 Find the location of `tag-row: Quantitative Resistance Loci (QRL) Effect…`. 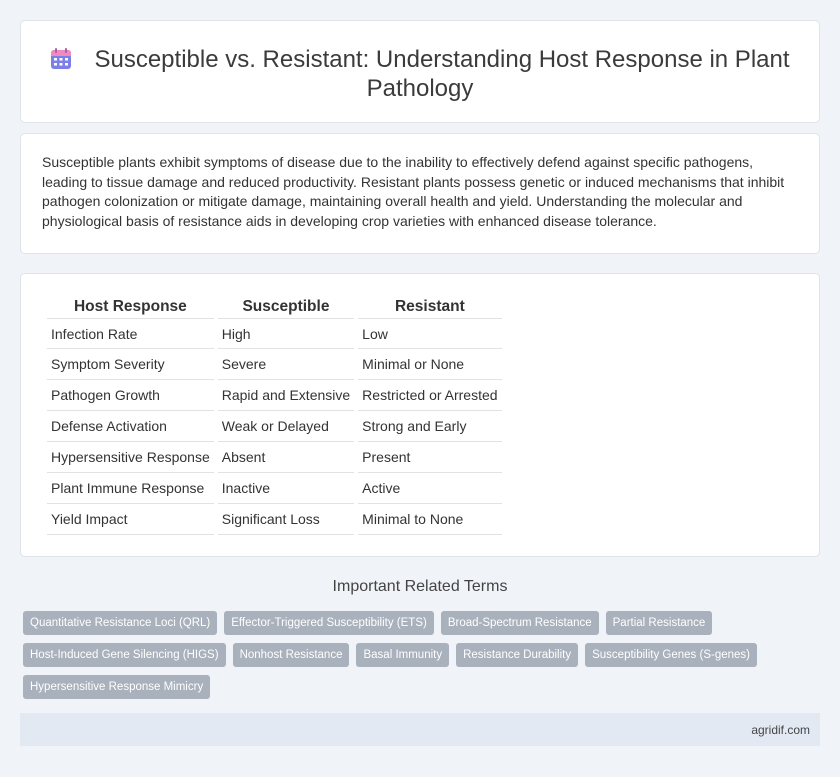

tag-row: Quantitative Resistance Loci (QRL) Effect… is located at coordinates (413, 627).